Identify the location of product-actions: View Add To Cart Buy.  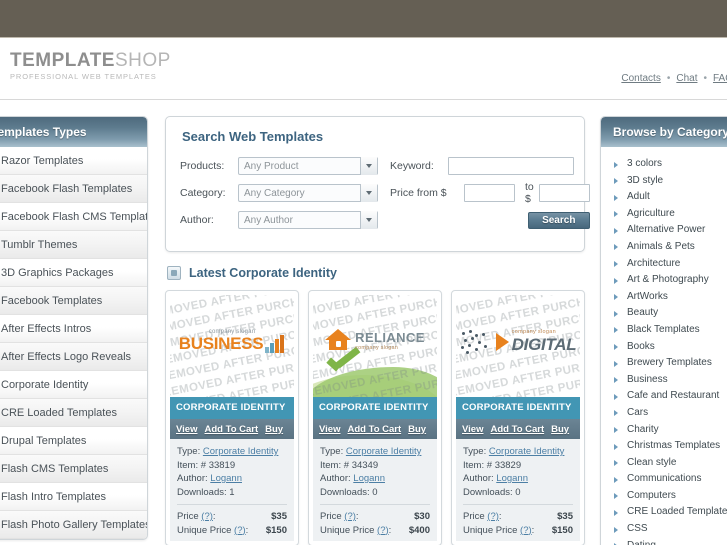
(518, 429).